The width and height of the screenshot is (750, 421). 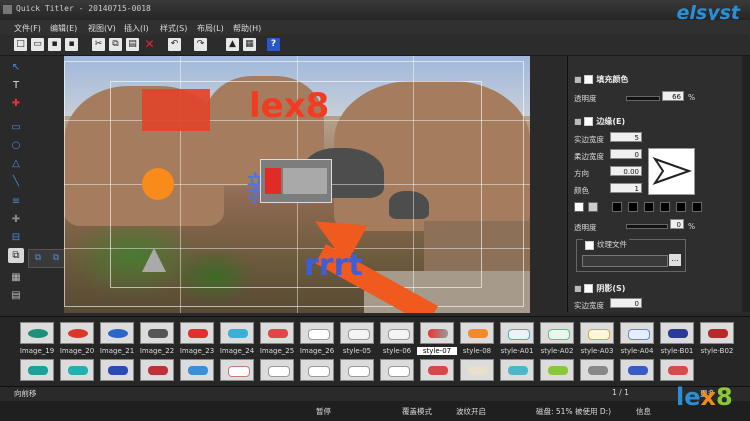 What do you see at coordinates (16, 163) in the screenshot?
I see `triangle-tool-icon: △` at bounding box center [16, 163].